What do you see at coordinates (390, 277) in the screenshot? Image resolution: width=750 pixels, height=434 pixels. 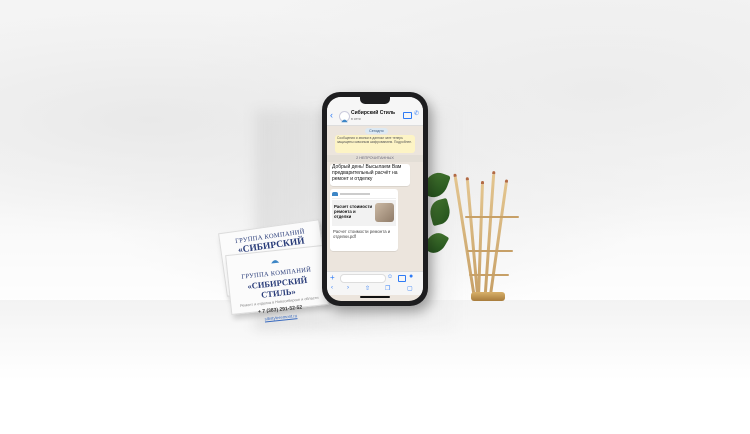 I see `sticker-icon: ☺` at bounding box center [390, 277].